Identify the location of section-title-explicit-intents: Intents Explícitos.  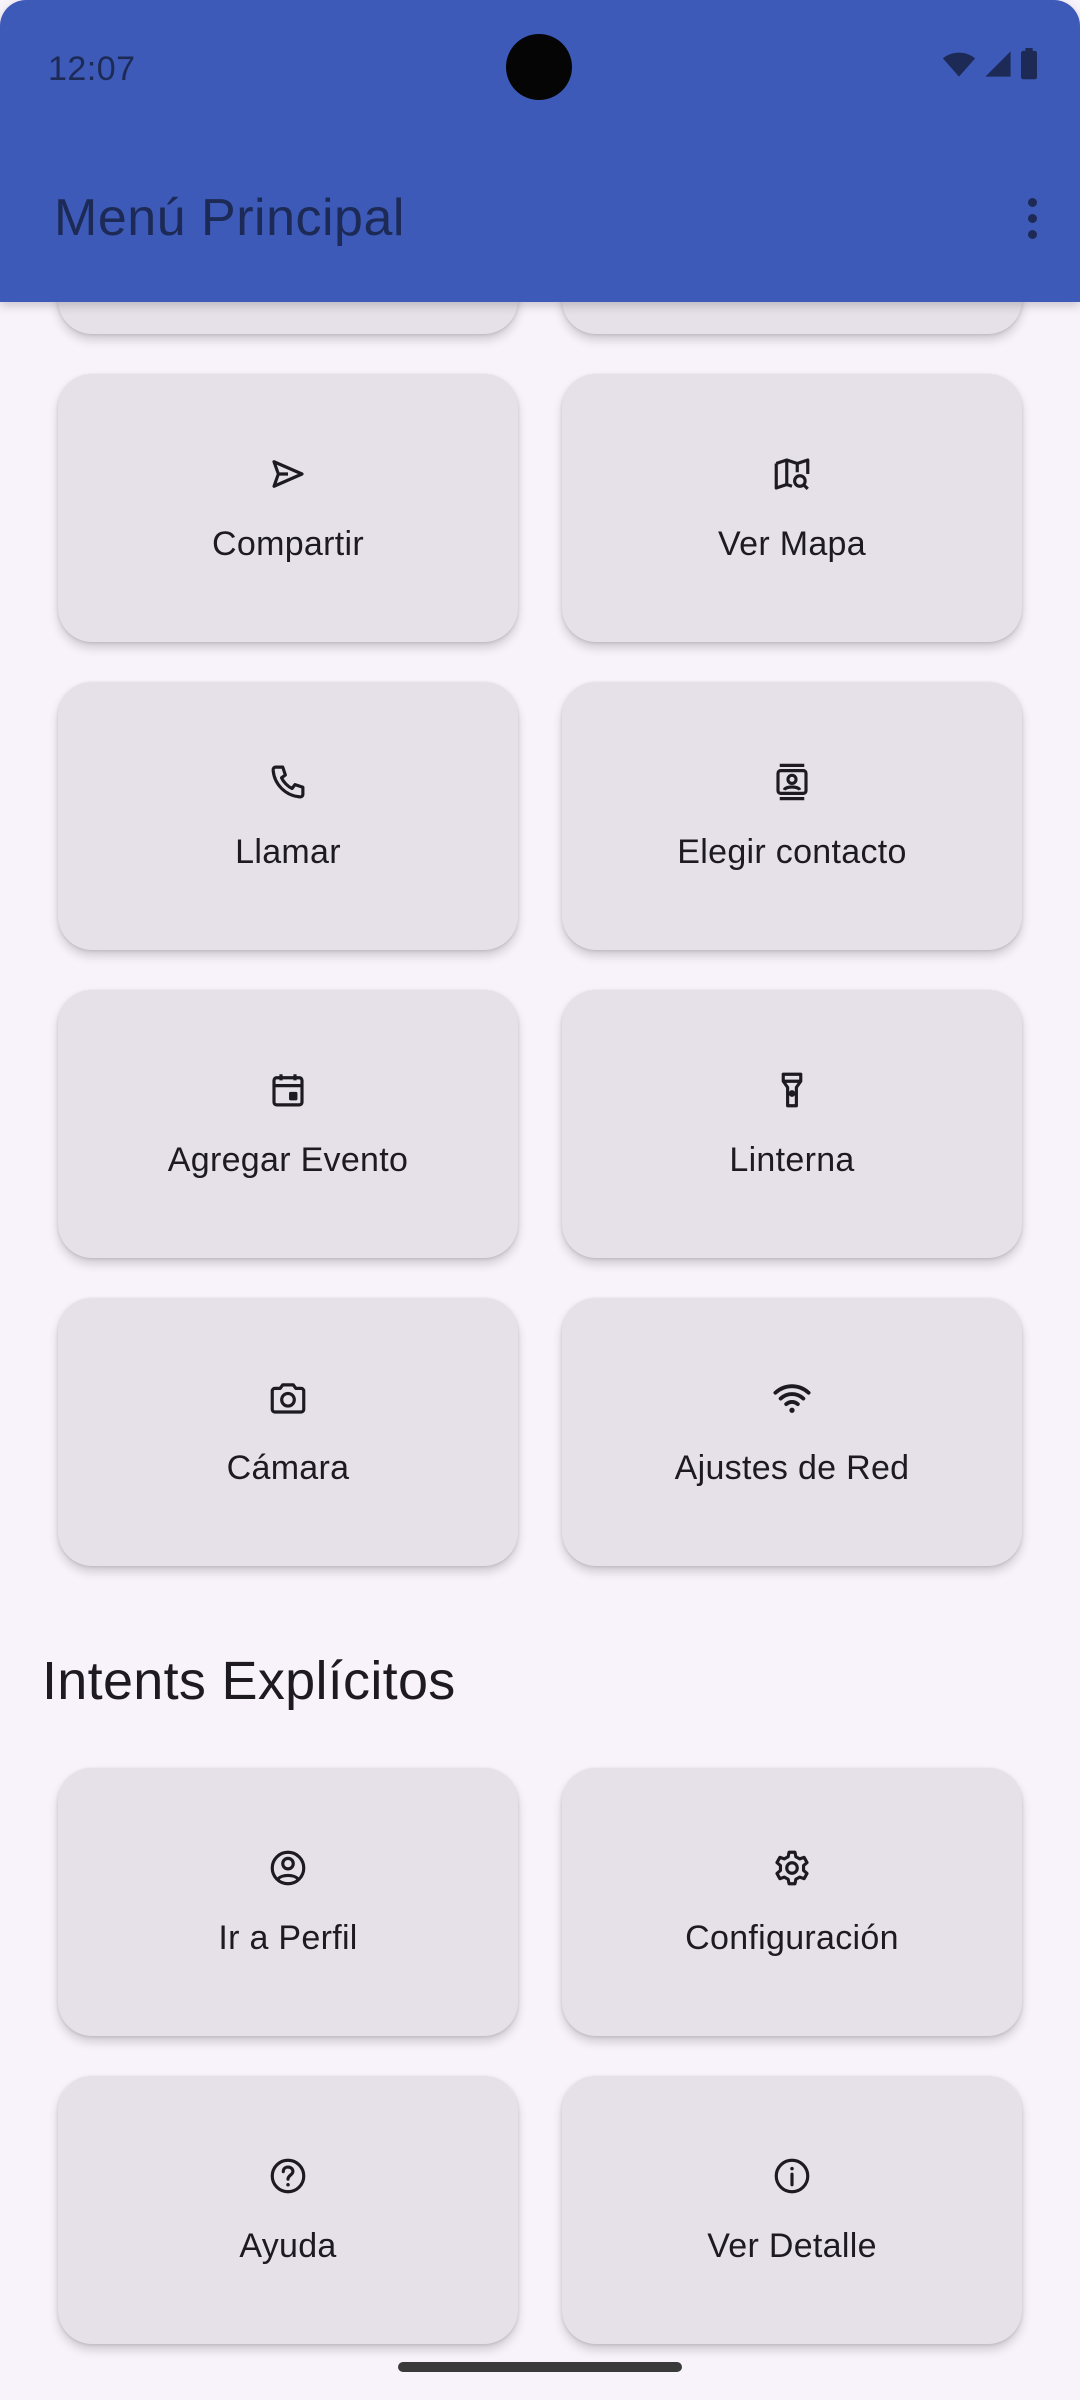
(249, 1681).